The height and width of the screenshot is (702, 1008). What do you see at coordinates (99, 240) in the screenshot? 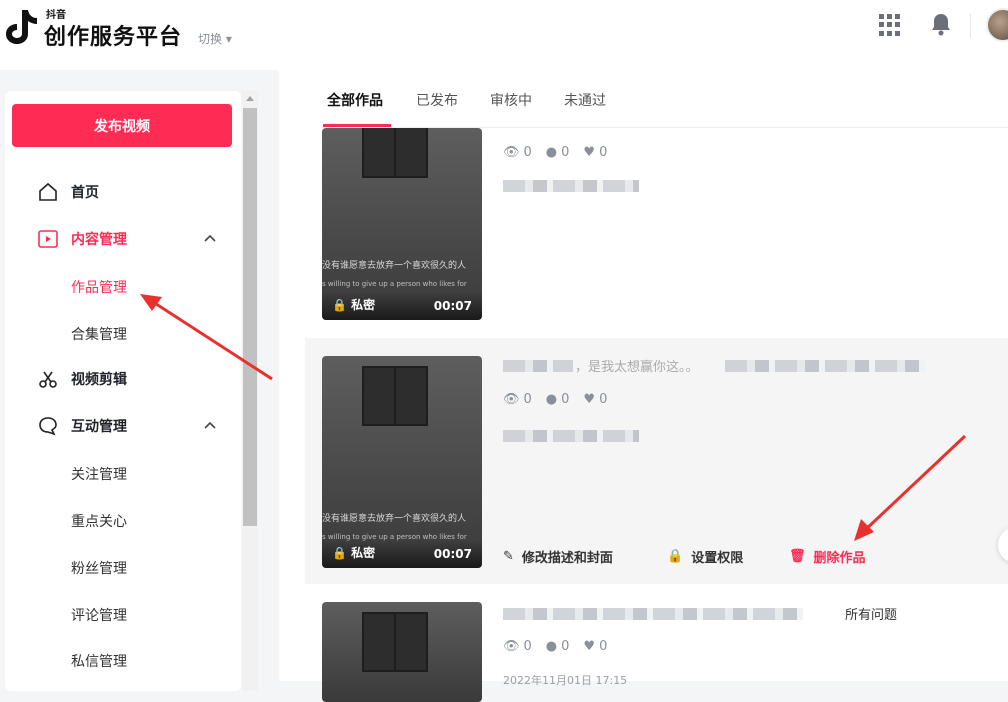
I see `sidebar-item-label: 内容管理` at bounding box center [99, 240].